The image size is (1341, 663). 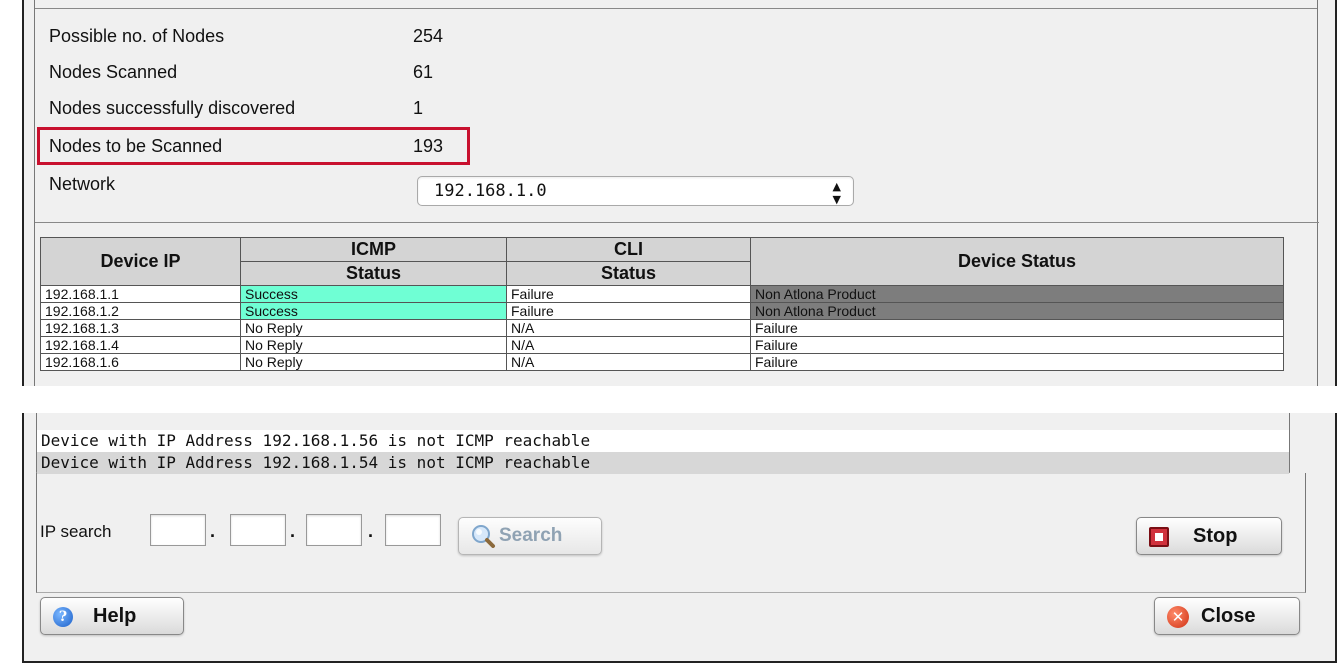 What do you see at coordinates (140, 328) in the screenshot?
I see `cell-ip: 192.168.1.3` at bounding box center [140, 328].